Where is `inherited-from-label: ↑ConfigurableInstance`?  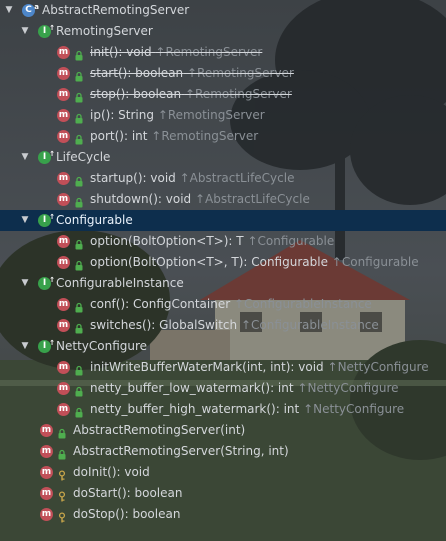
inherited-from-label: ↑ConfigurableInstance is located at coordinates (309, 325).